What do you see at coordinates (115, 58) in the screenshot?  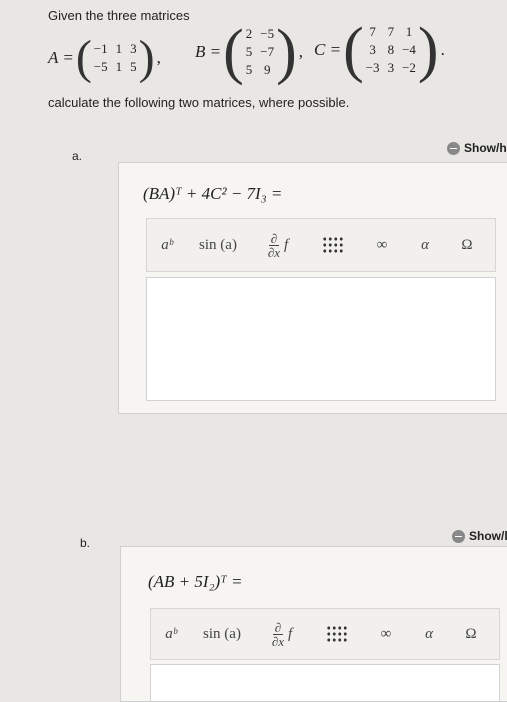 I see `matrix-a-values: −1 1 3 −5 1 5` at bounding box center [115, 58].